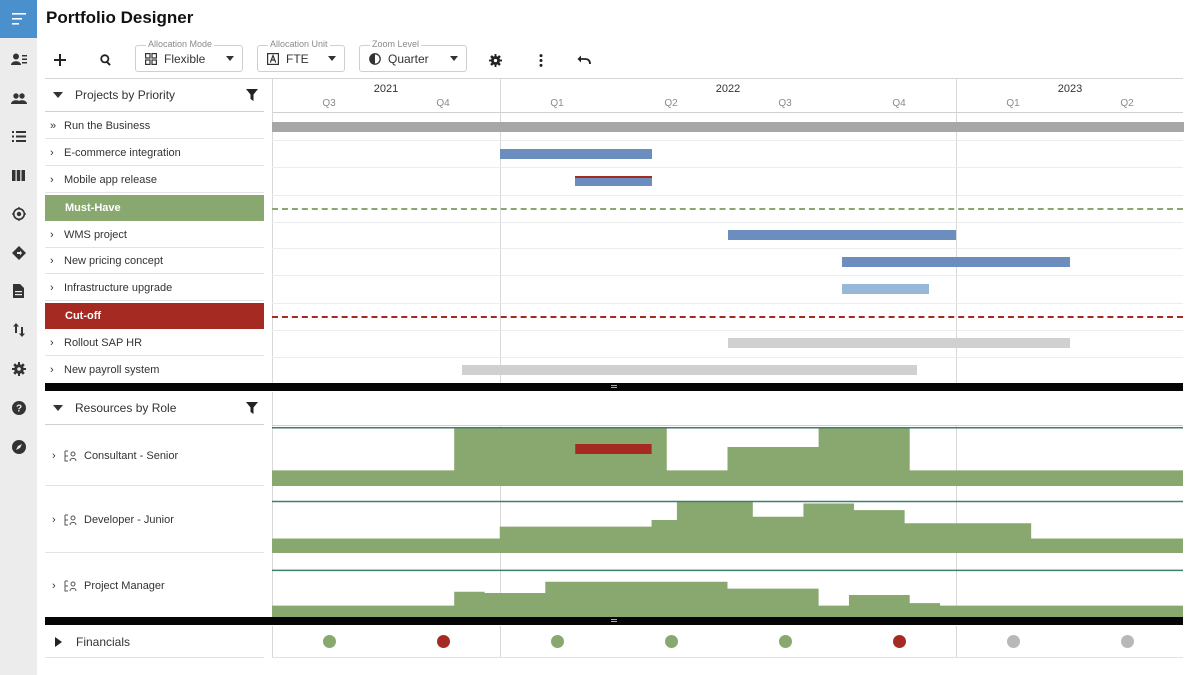 The image size is (1200, 675). Describe the element at coordinates (18, 330) in the screenshot. I see `swap-vertical-icon` at that location.